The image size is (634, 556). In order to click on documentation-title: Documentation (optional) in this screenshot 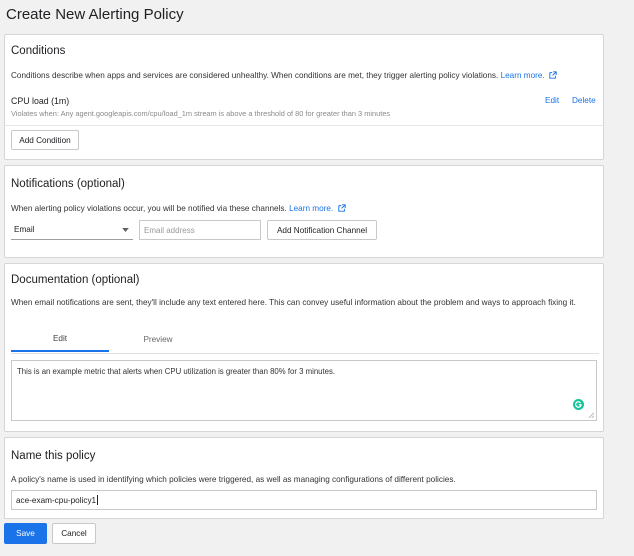, I will do `click(75, 280)`.